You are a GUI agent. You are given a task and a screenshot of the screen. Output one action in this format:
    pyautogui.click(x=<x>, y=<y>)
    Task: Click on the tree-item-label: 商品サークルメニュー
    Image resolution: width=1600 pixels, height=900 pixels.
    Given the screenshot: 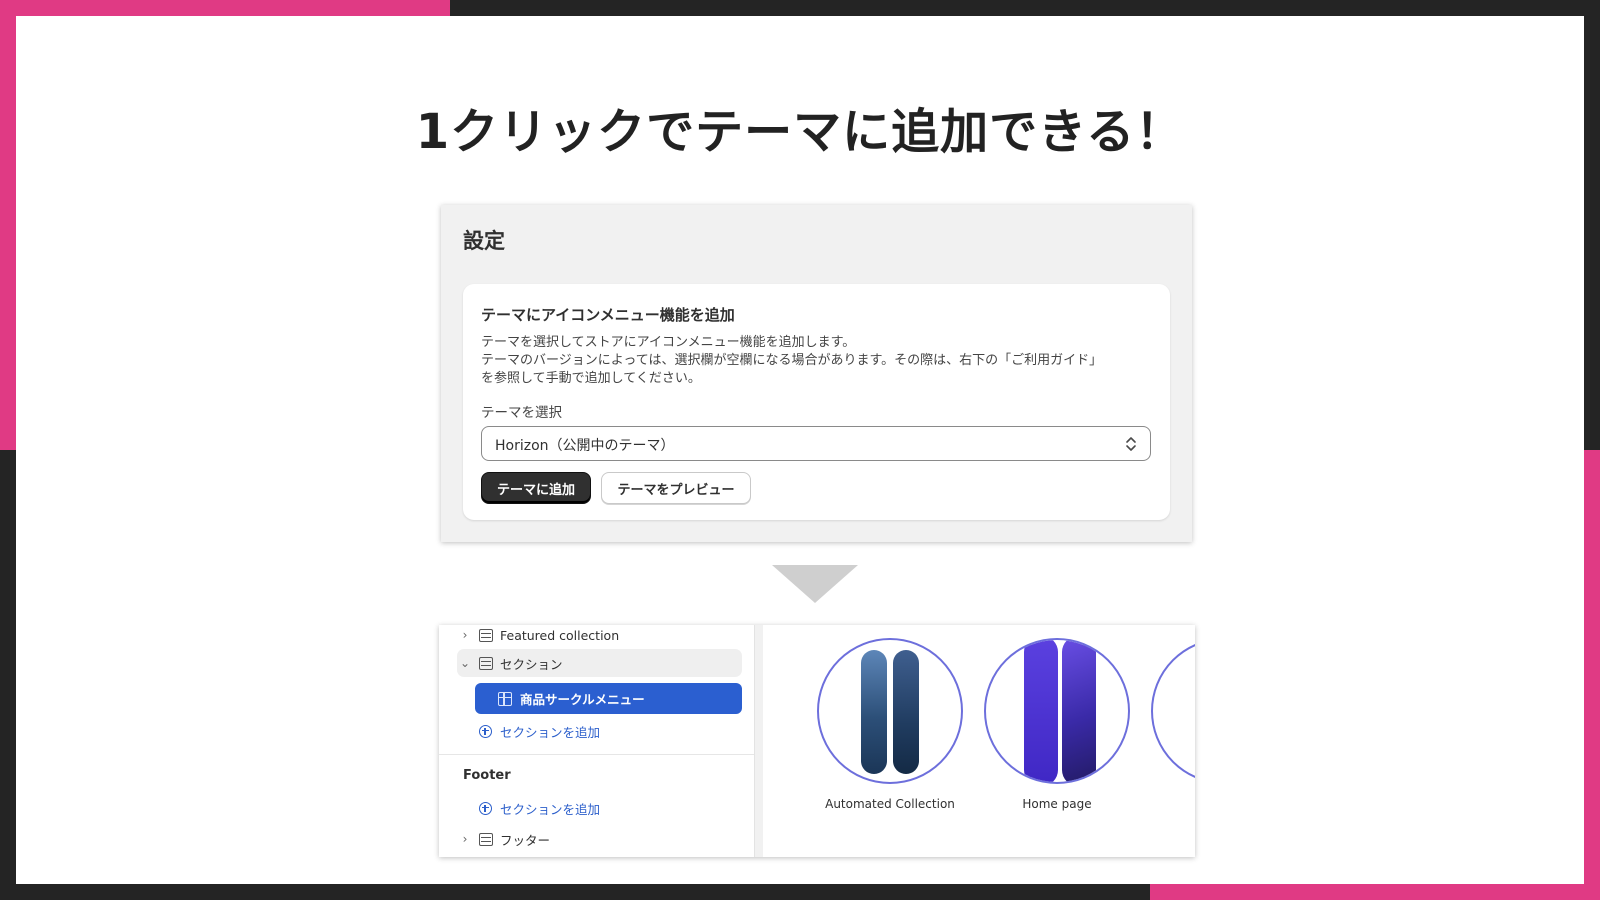 What is the action you would take?
    pyautogui.click(x=582, y=699)
    